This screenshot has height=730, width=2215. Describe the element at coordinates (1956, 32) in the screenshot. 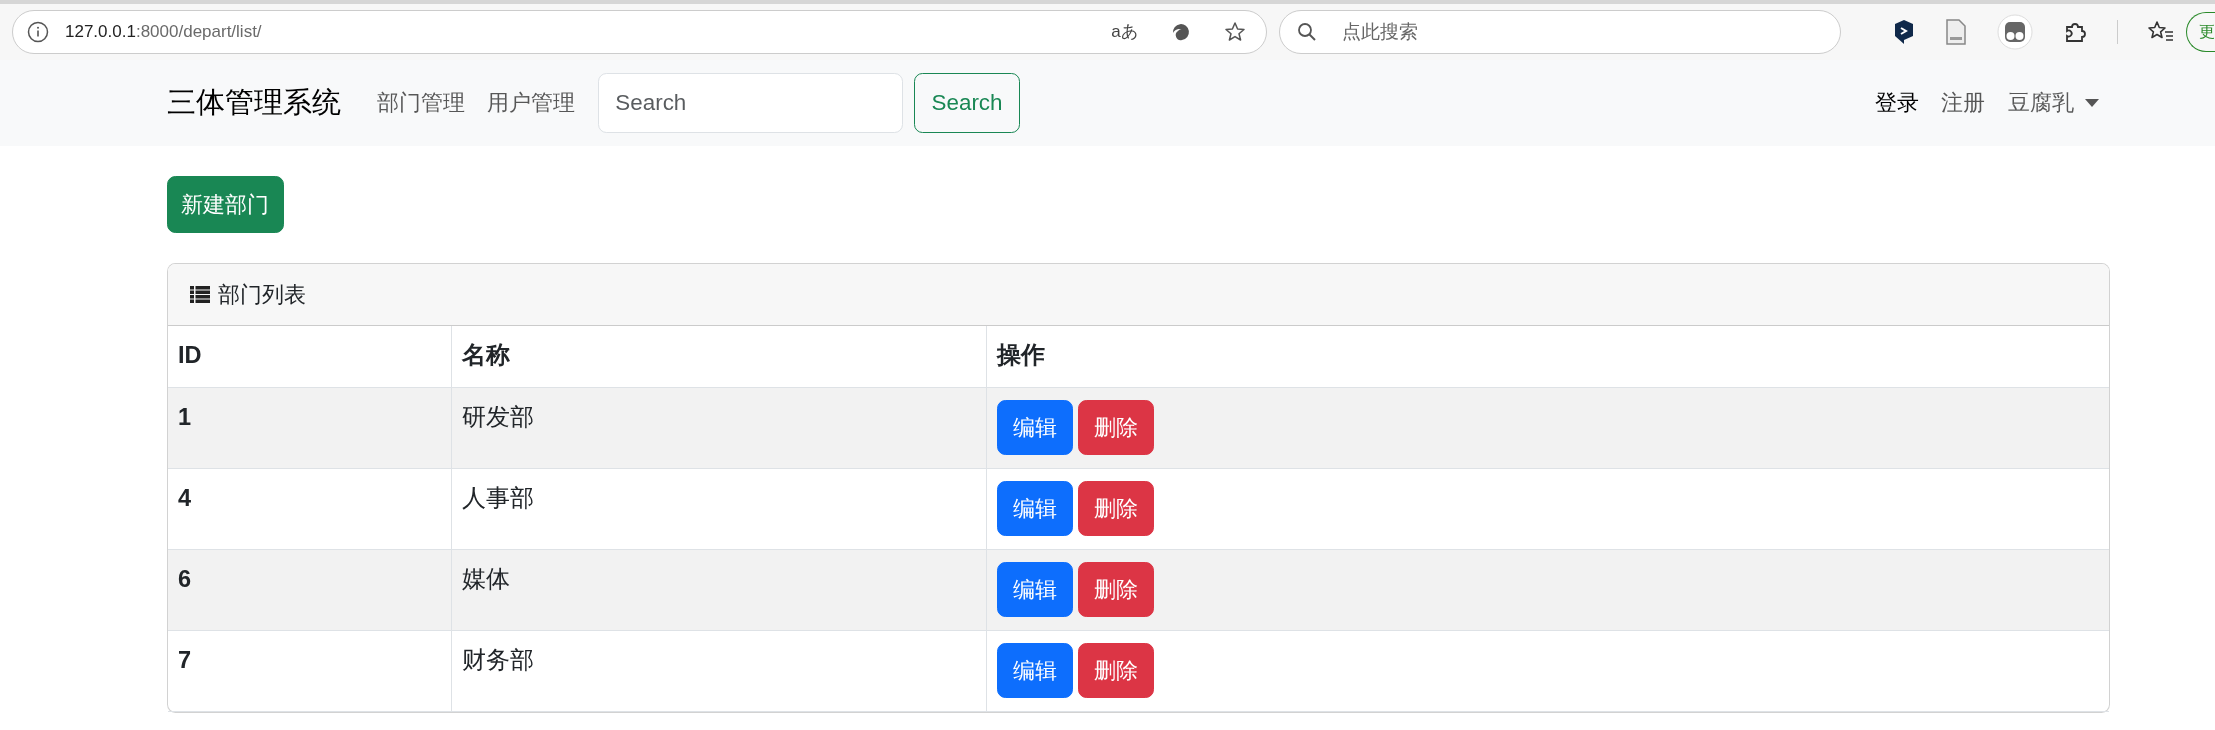

I see `document-icon` at that location.